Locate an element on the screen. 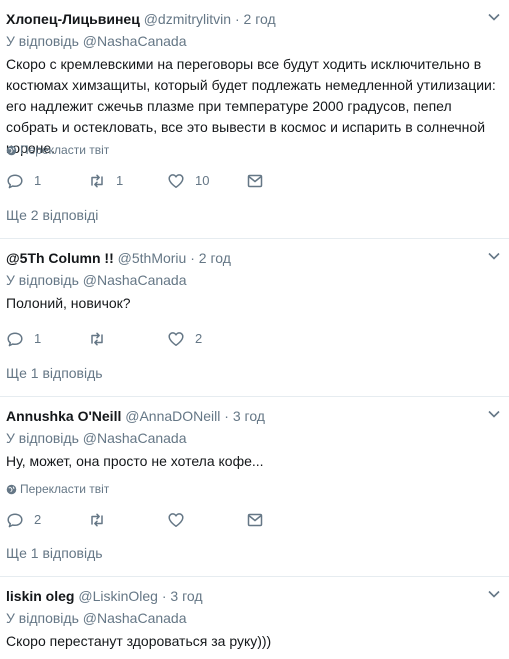 This screenshot has width=509, height=659. author-handle: @LiskinOleg is located at coordinates (118, 596).